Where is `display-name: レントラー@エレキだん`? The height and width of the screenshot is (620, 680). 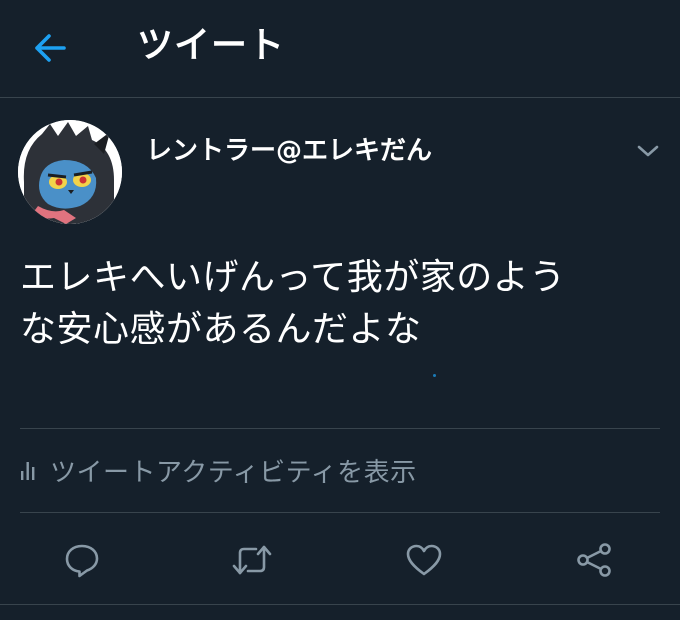 display-name: レントラー@エレキだん is located at coordinates (289, 151).